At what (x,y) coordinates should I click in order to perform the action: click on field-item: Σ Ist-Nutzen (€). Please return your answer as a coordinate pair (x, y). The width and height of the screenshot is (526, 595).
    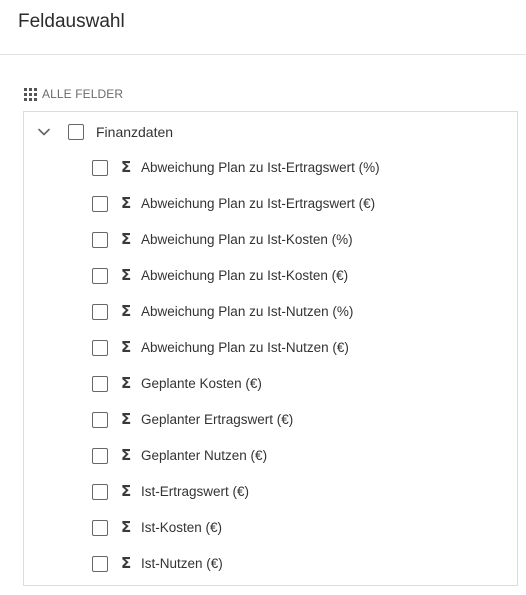
    Looking at the image, I should click on (270, 571).